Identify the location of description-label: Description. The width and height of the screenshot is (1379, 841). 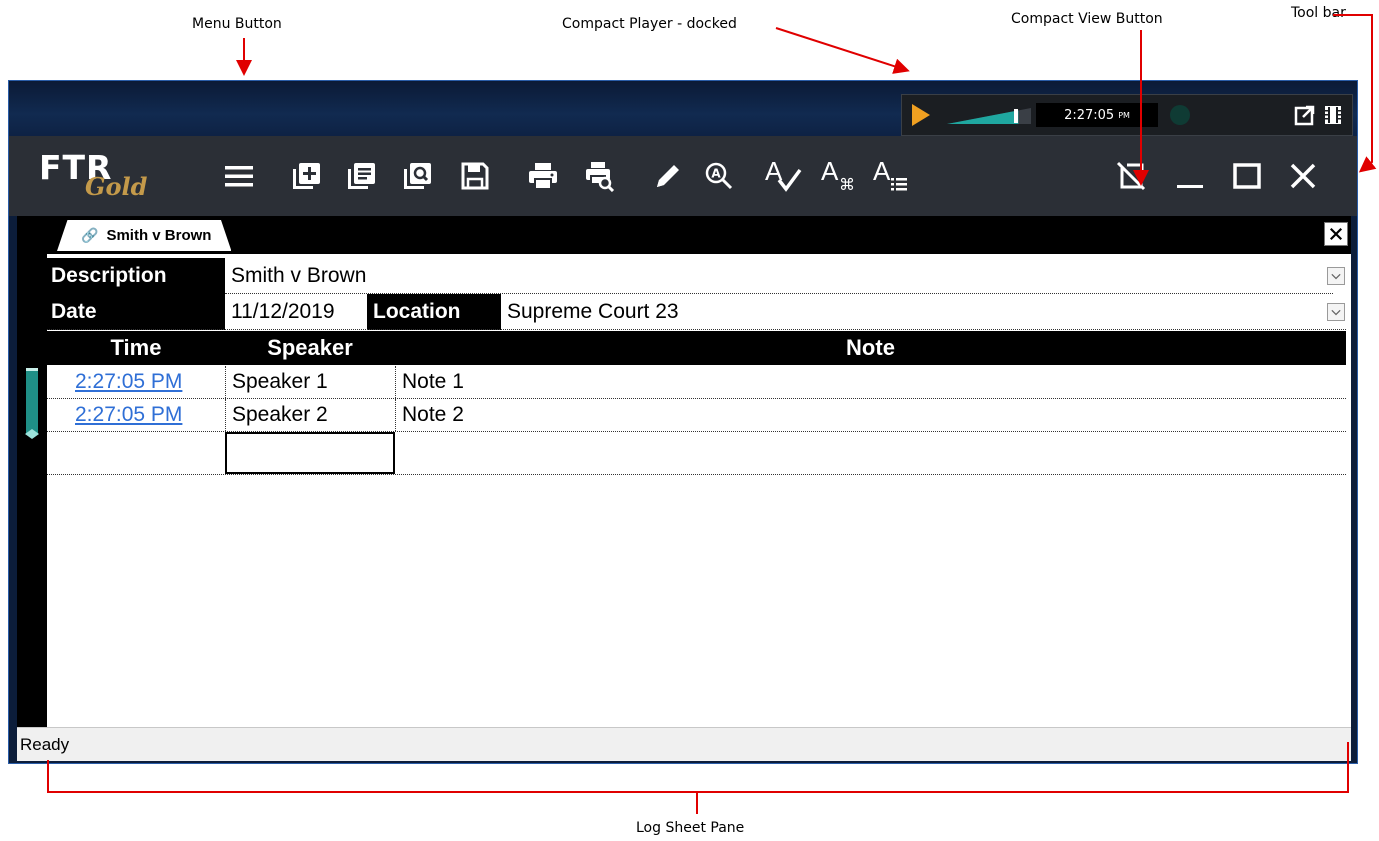
(136, 276).